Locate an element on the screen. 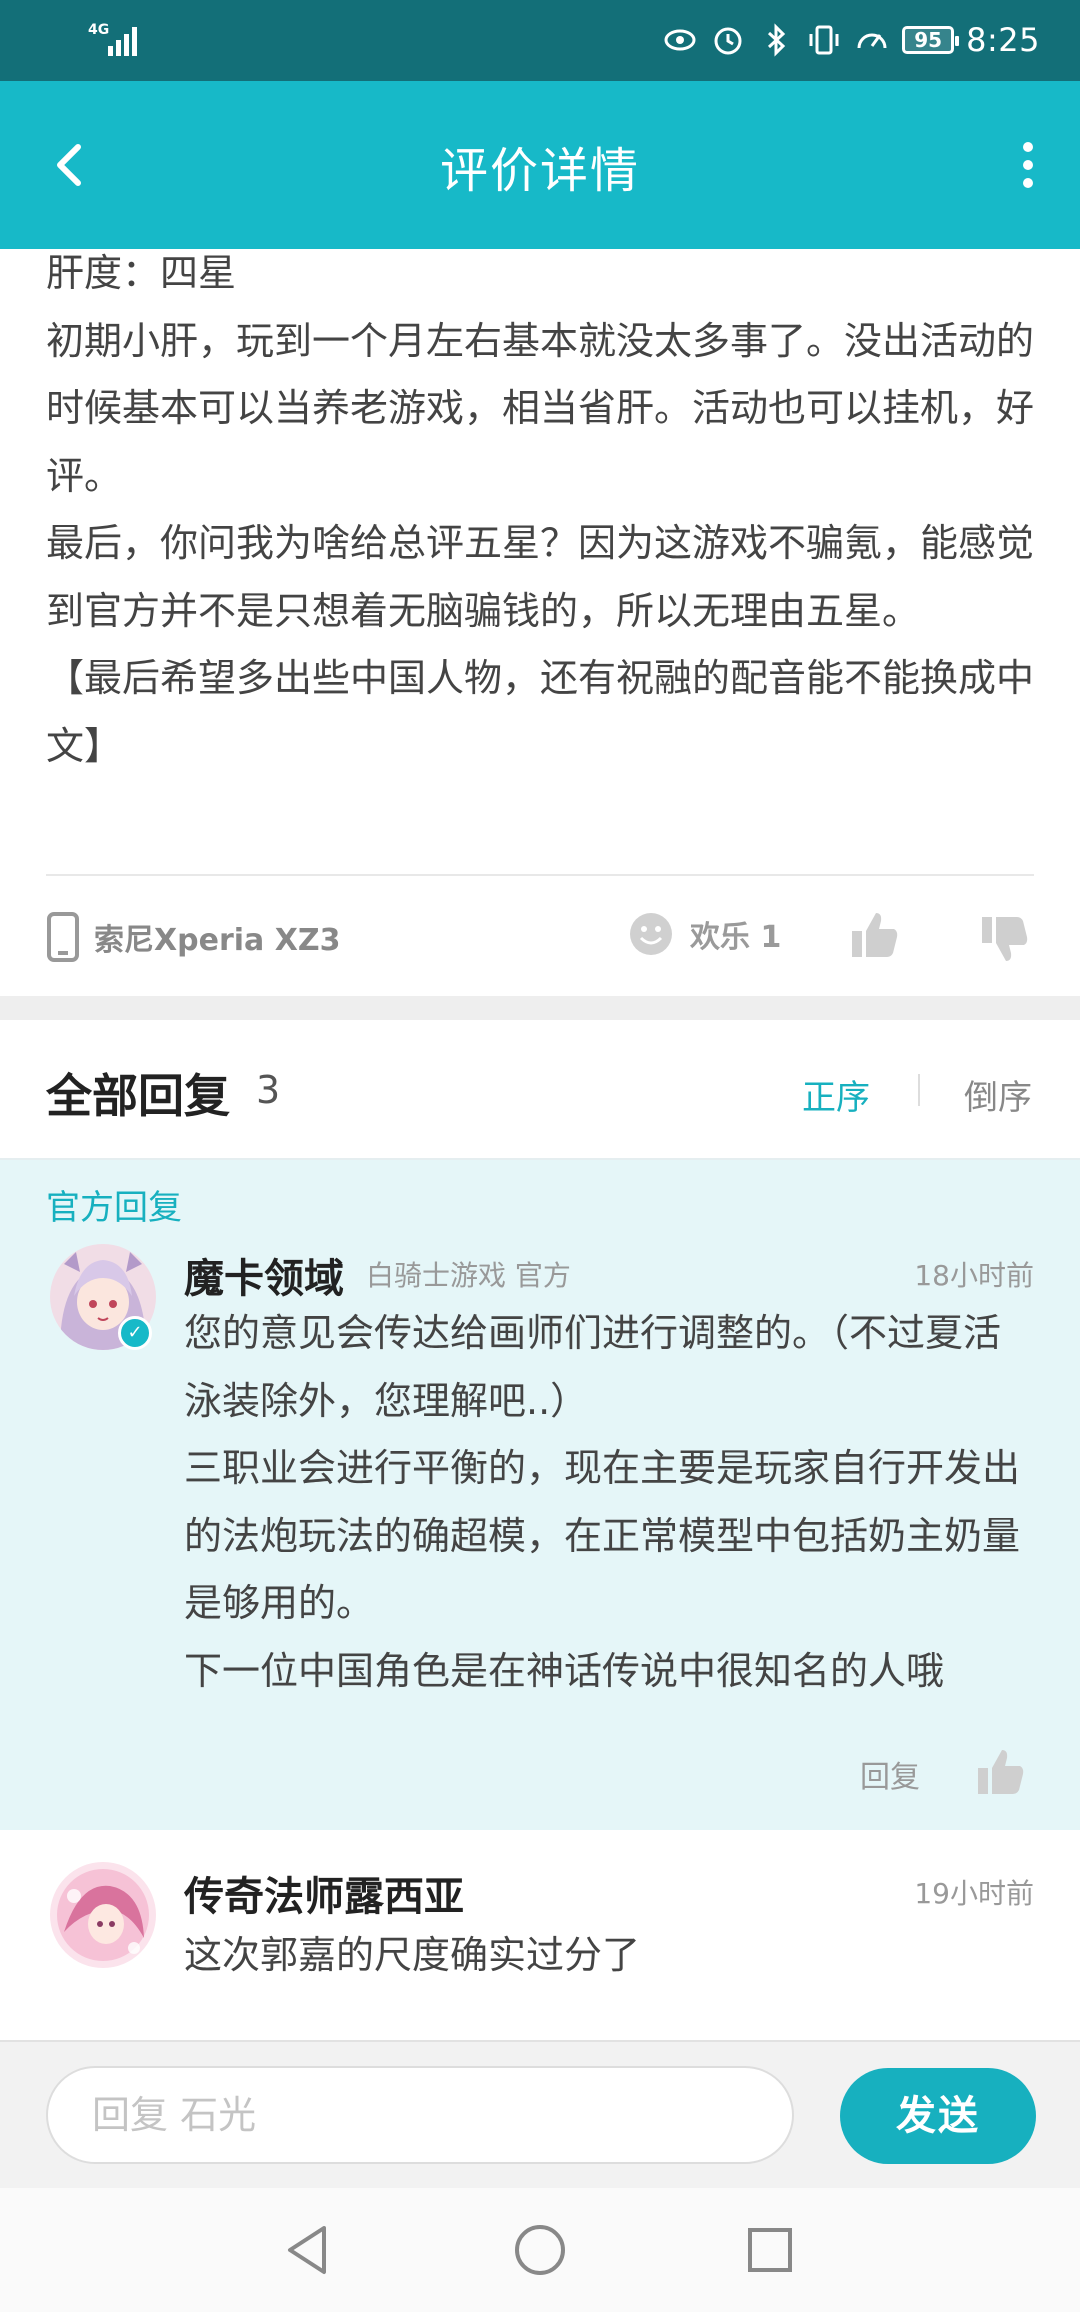 The width and height of the screenshot is (1080, 2312). alarm-icon is located at coordinates (728, 41).